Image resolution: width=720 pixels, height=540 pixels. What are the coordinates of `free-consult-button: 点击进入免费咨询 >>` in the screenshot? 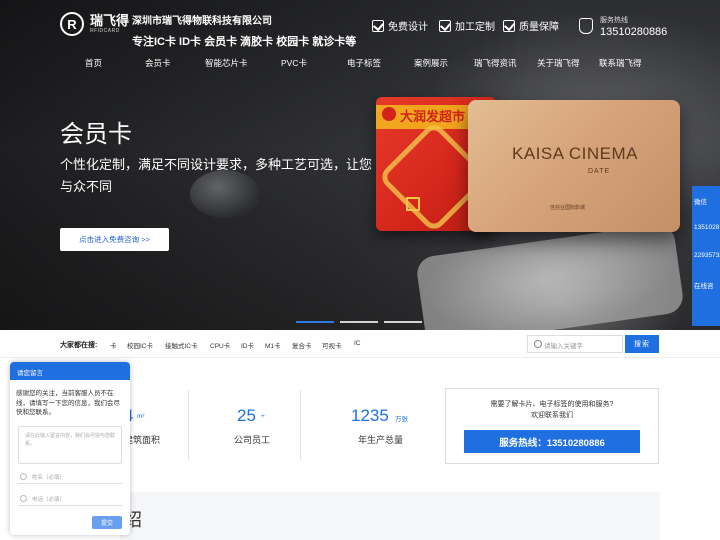 It's located at (114, 239).